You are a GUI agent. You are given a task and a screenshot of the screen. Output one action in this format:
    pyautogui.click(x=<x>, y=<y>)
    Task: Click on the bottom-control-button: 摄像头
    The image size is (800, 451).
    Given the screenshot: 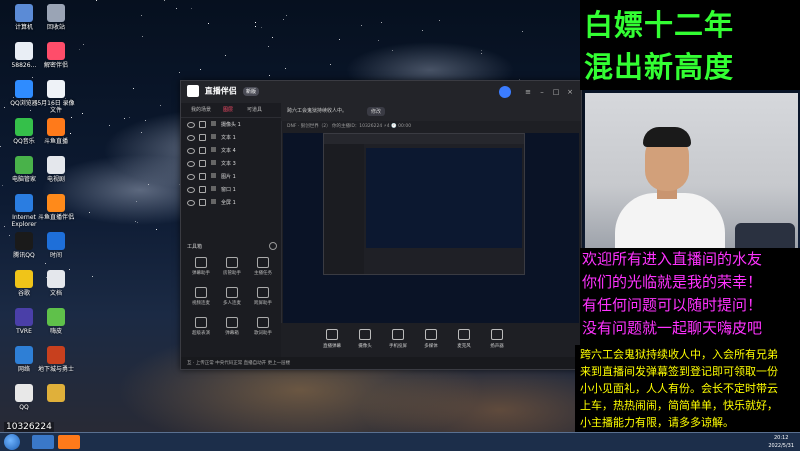 What is the action you would take?
    pyautogui.click(x=365, y=339)
    